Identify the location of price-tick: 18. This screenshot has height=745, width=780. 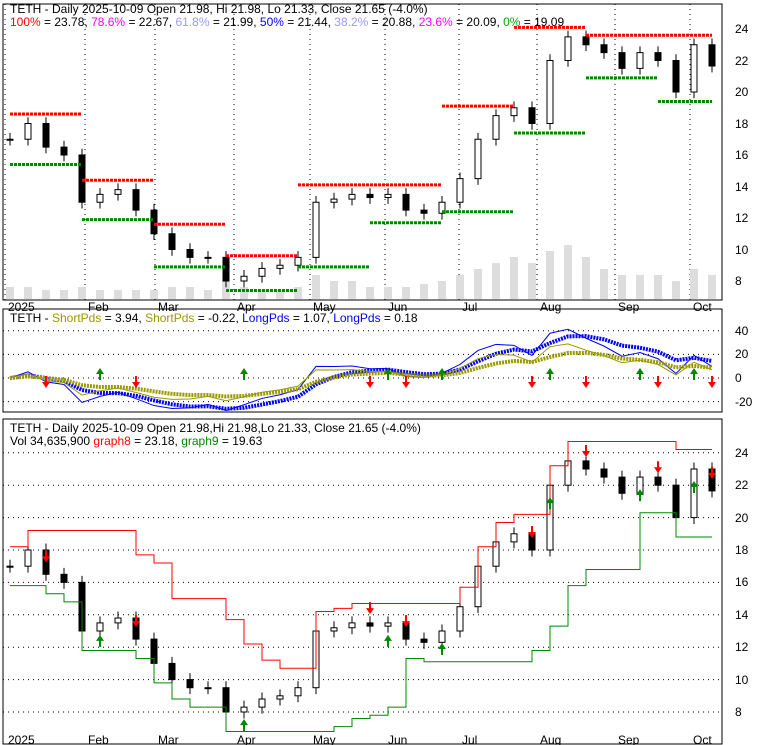
(742, 550).